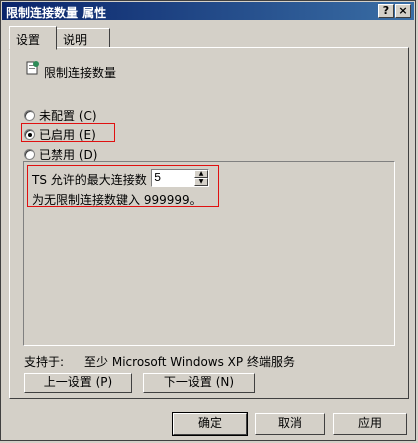 This screenshot has height=443, width=418. I want to click on unlimited-hint: 为无限制连接数键入 999999。, so click(117, 200).